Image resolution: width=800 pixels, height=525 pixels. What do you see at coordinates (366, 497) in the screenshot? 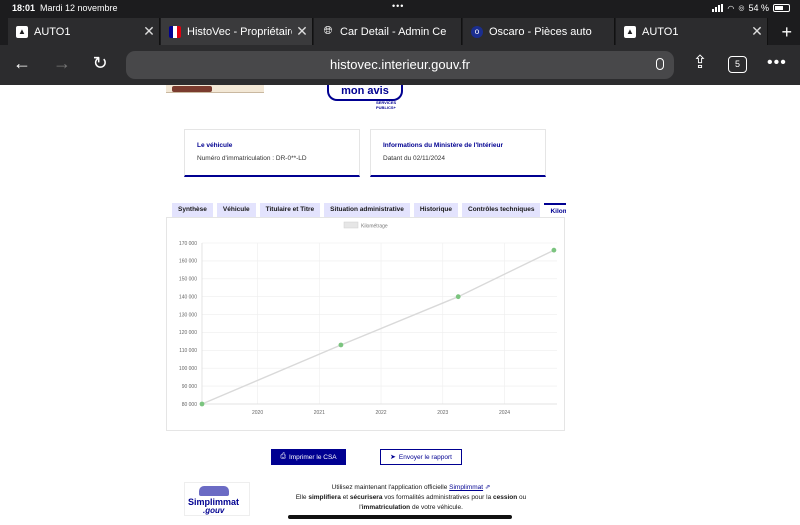
I see `promo-bold: sécurisera` at bounding box center [366, 497].